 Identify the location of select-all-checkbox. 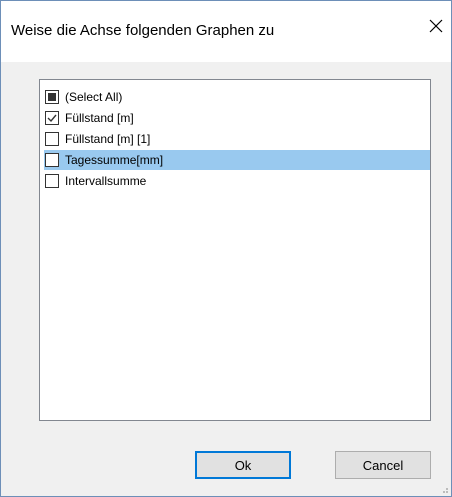
(52, 97).